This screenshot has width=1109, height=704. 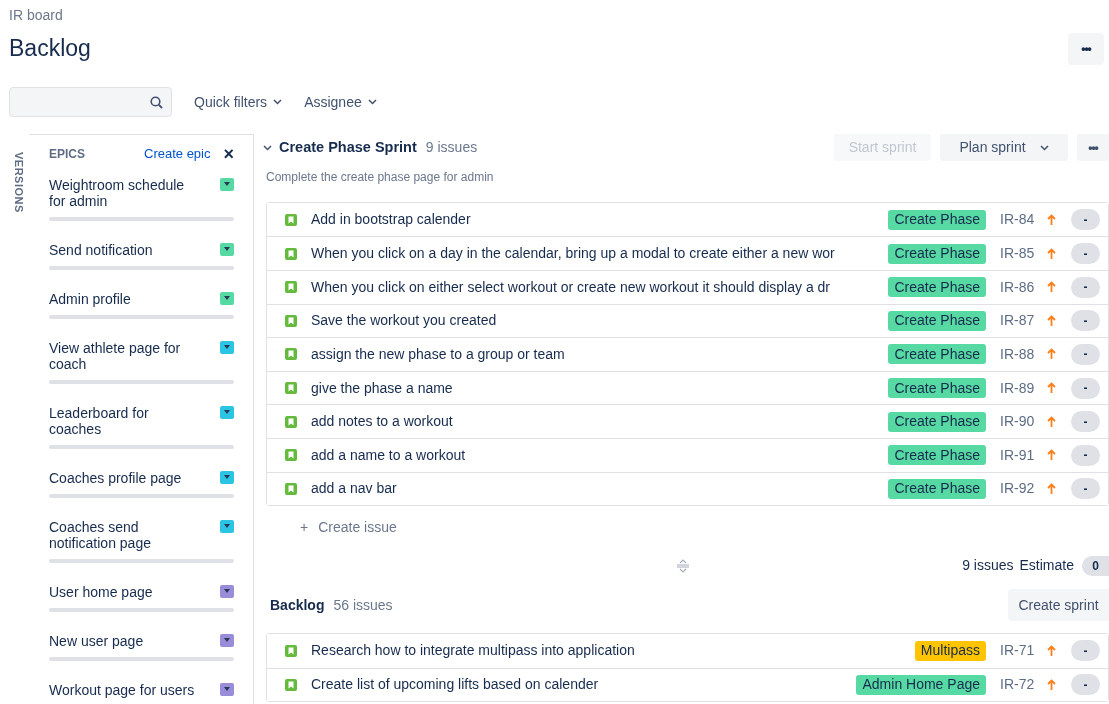 What do you see at coordinates (1095, 565) in the screenshot?
I see `estimate-badge: 0` at bounding box center [1095, 565].